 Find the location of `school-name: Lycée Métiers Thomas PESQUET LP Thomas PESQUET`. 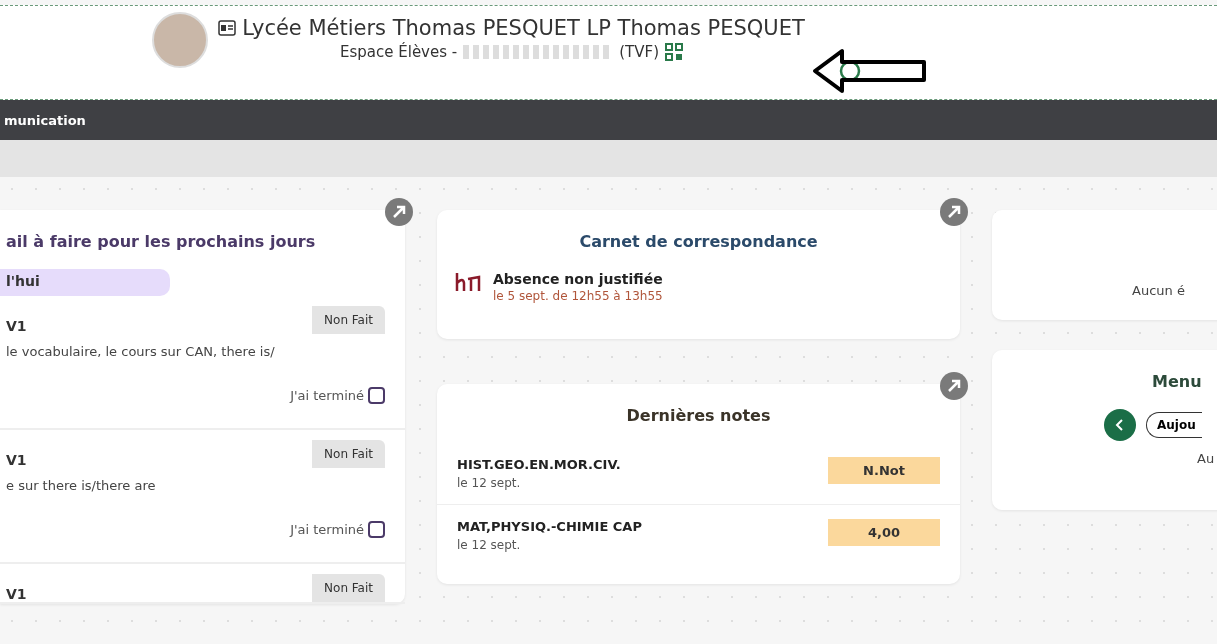

school-name: Lycée Métiers Thomas PESQUET LP Thomas PESQUET is located at coordinates (523, 28).